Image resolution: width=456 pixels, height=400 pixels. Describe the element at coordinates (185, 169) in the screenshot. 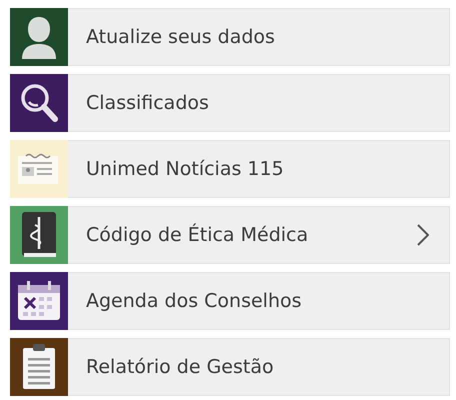

I see `menu-label: Unimed Notícias 115` at that location.